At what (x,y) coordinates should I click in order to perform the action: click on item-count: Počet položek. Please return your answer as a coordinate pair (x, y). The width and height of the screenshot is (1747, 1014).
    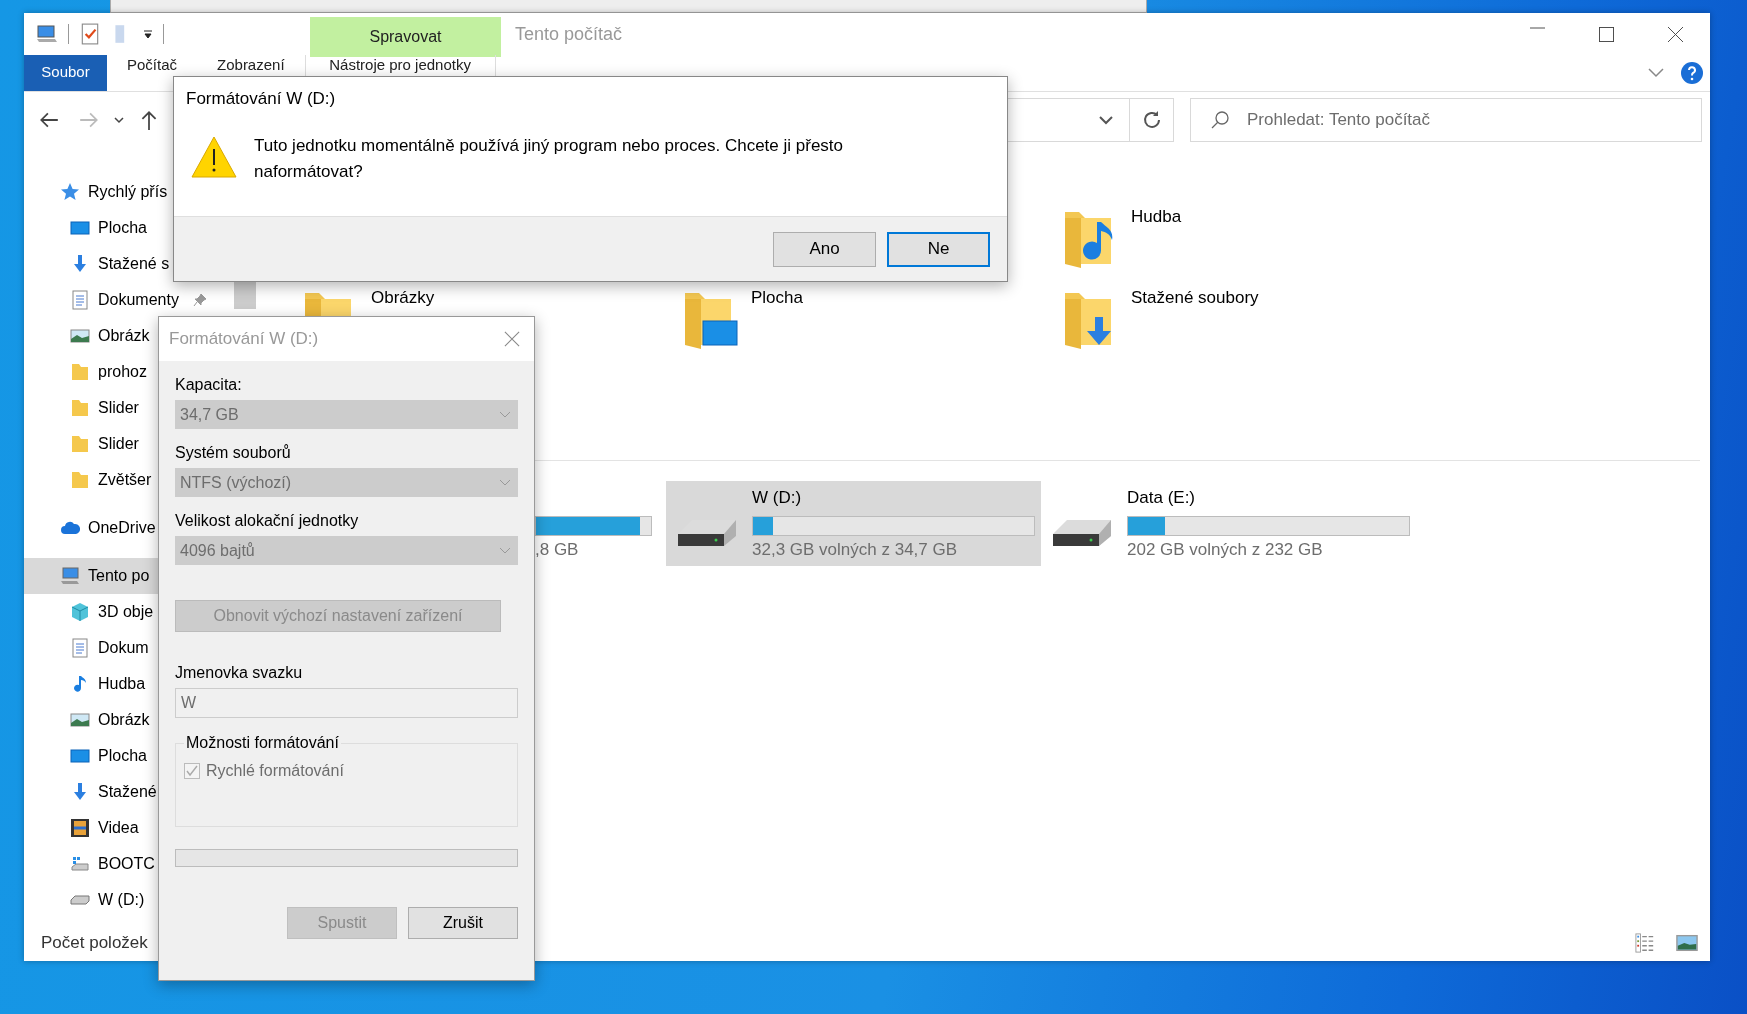
    Looking at the image, I should click on (94, 943).